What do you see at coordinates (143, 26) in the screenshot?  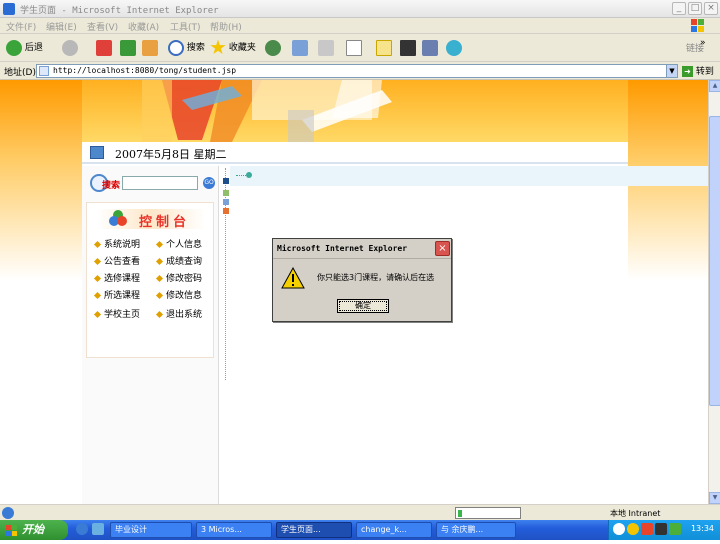 I see `menu-favorites: 收藏(A)` at bounding box center [143, 26].